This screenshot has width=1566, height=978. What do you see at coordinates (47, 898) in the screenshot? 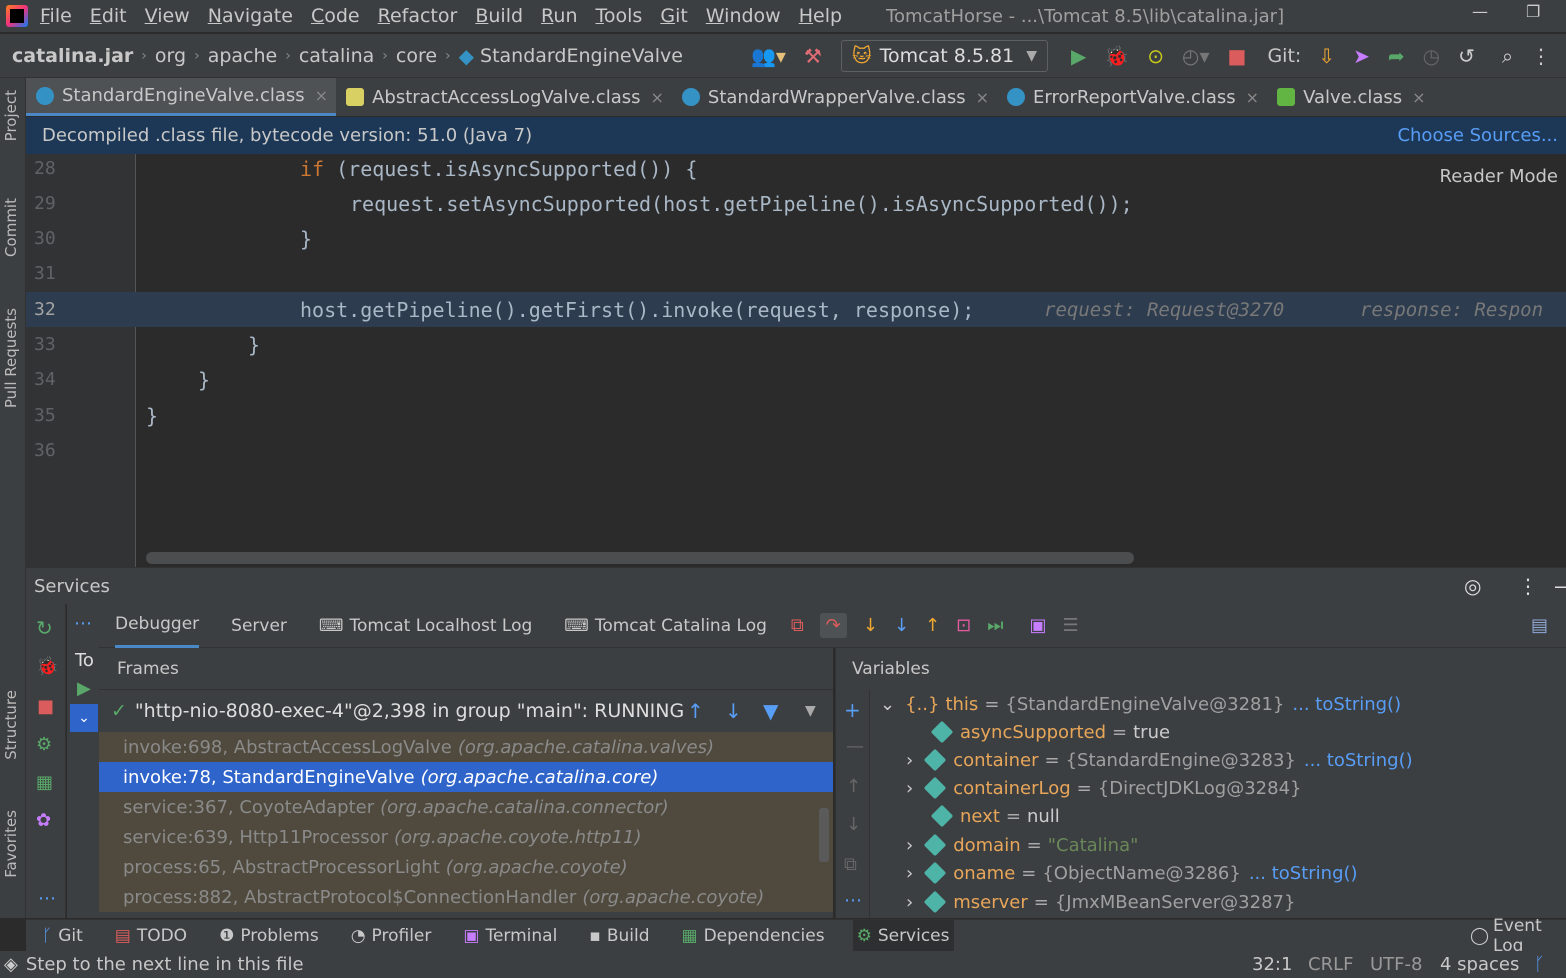
I see `more-horizontal-icon: ⋯` at bounding box center [47, 898].